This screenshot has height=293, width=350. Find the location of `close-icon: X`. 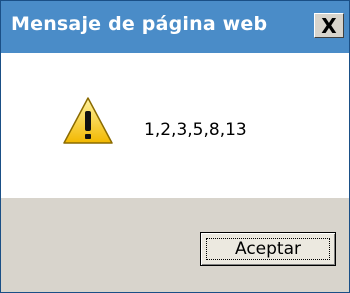

close-icon: X is located at coordinates (329, 25).